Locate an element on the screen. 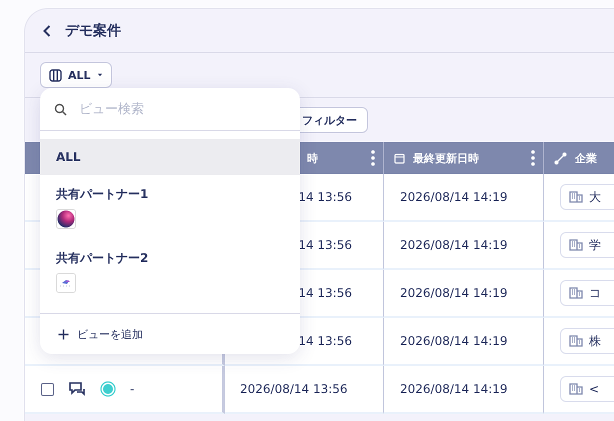  view-selector: ALL is located at coordinates (76, 75).